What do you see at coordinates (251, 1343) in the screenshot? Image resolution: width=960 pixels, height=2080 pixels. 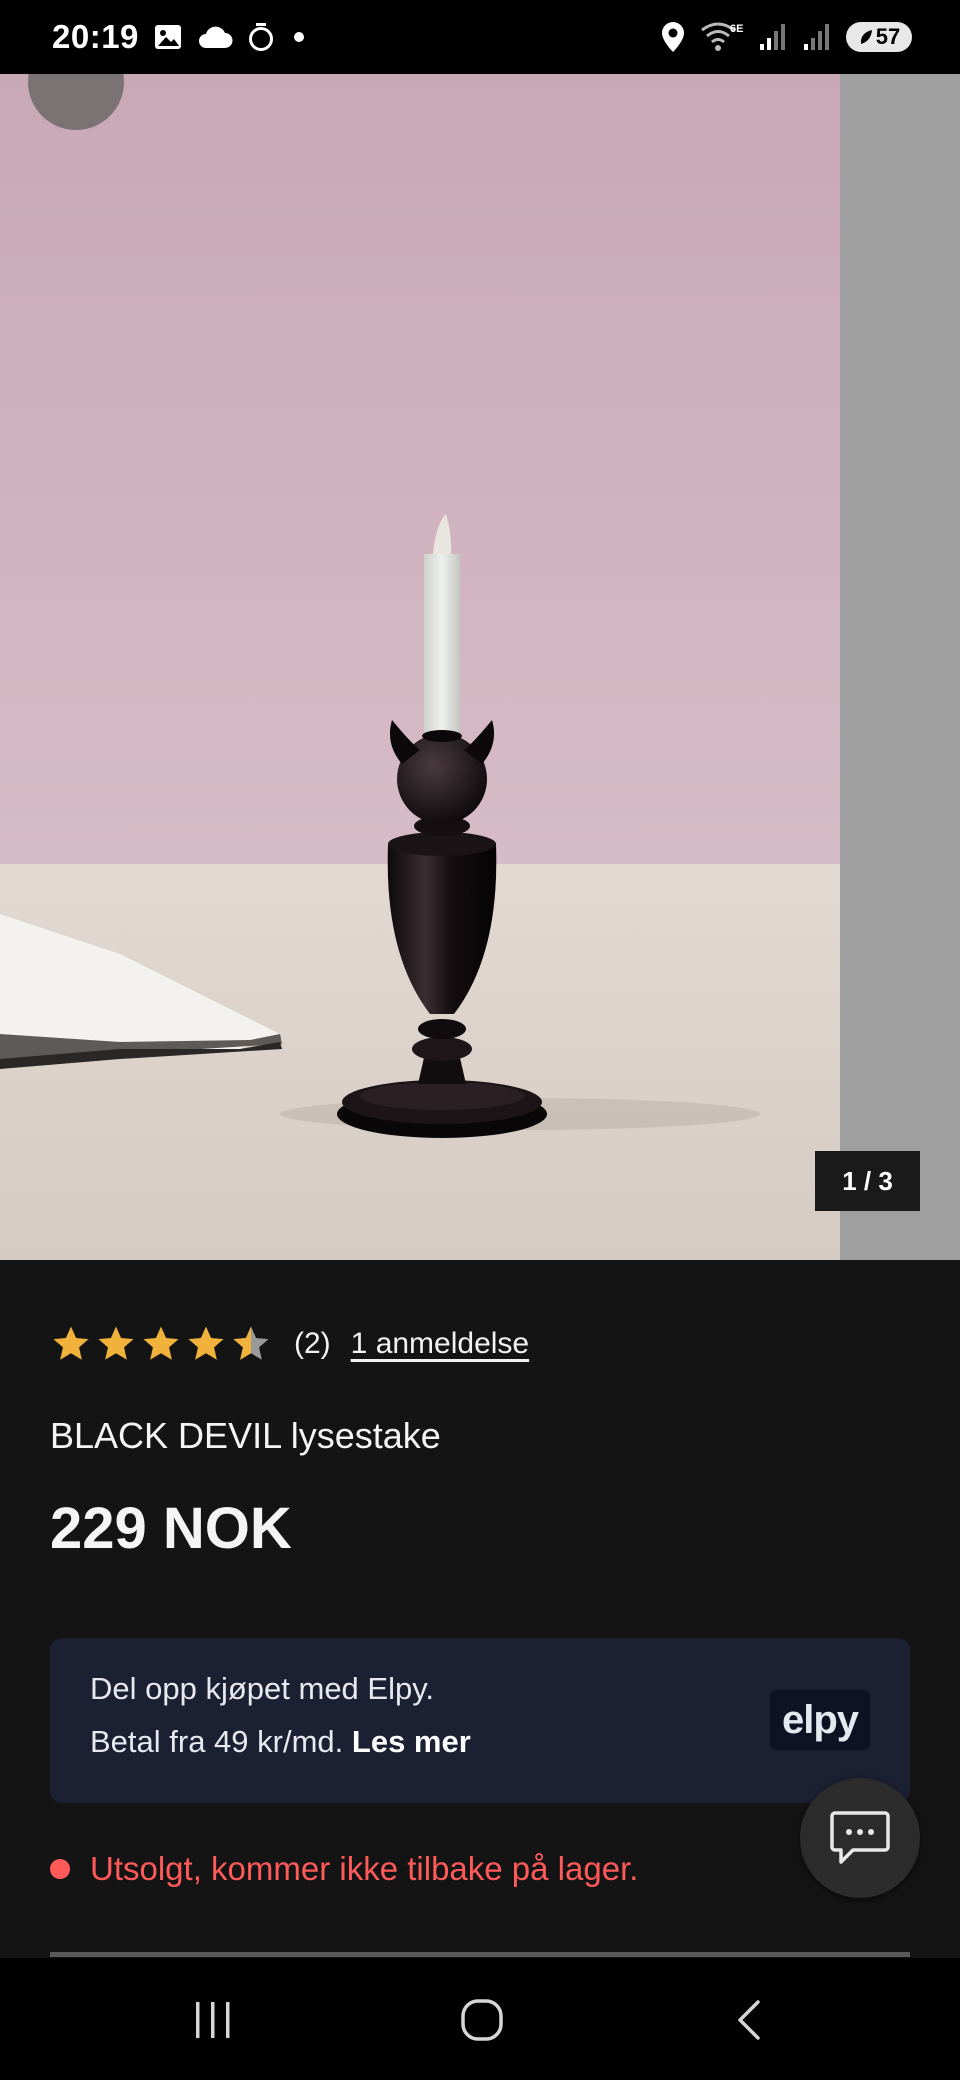 I see `half-star-icon` at bounding box center [251, 1343].